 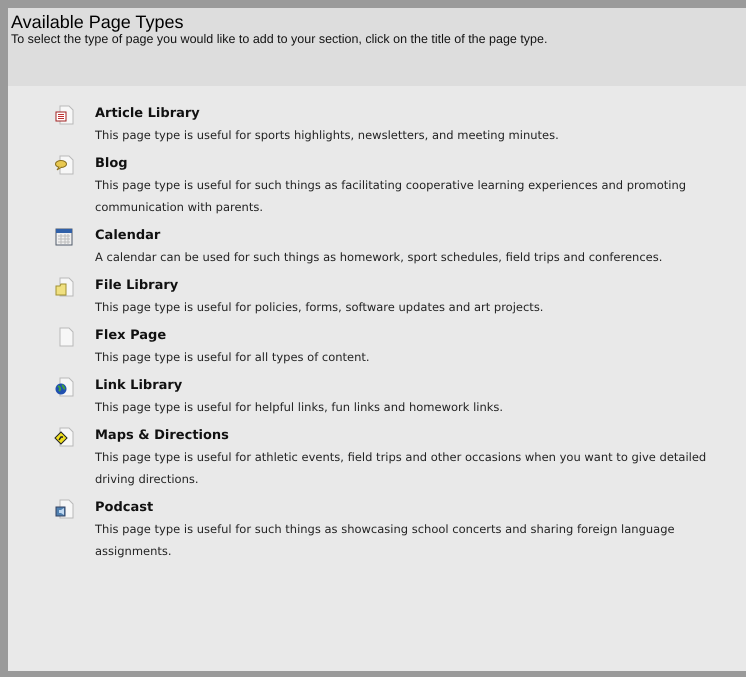 I want to click on page-type-link: Podcast, so click(x=124, y=508).